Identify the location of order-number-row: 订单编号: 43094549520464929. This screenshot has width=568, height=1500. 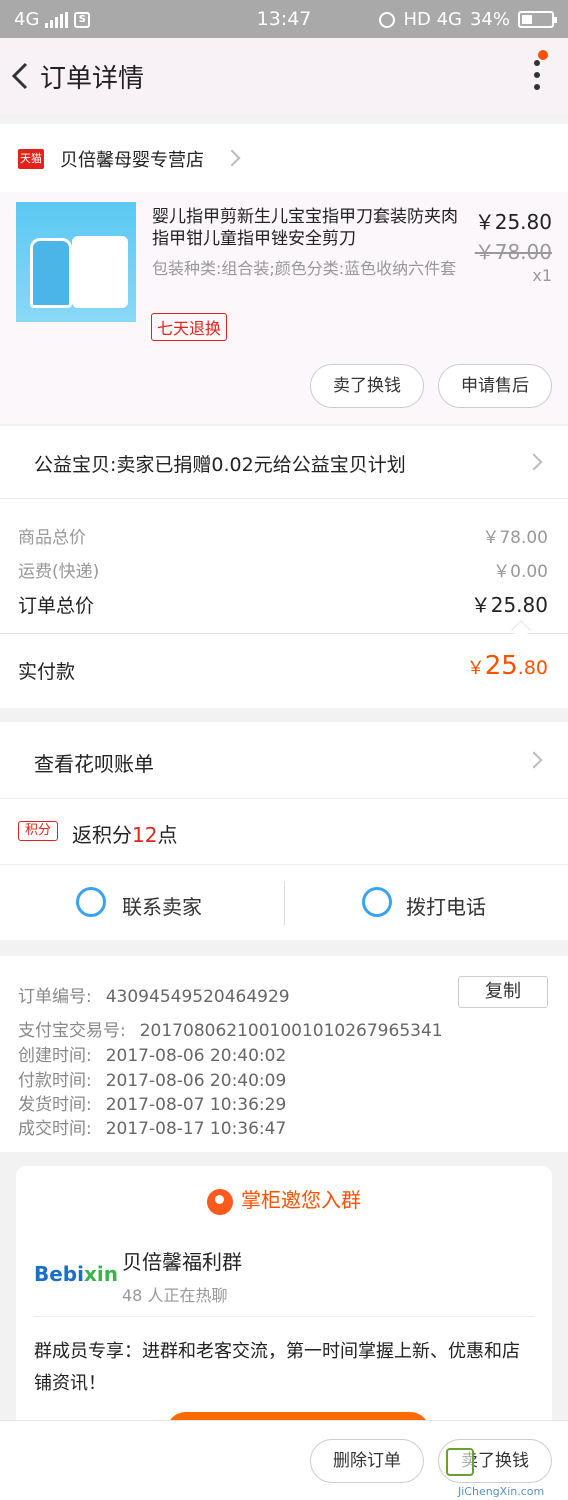
(154, 994).